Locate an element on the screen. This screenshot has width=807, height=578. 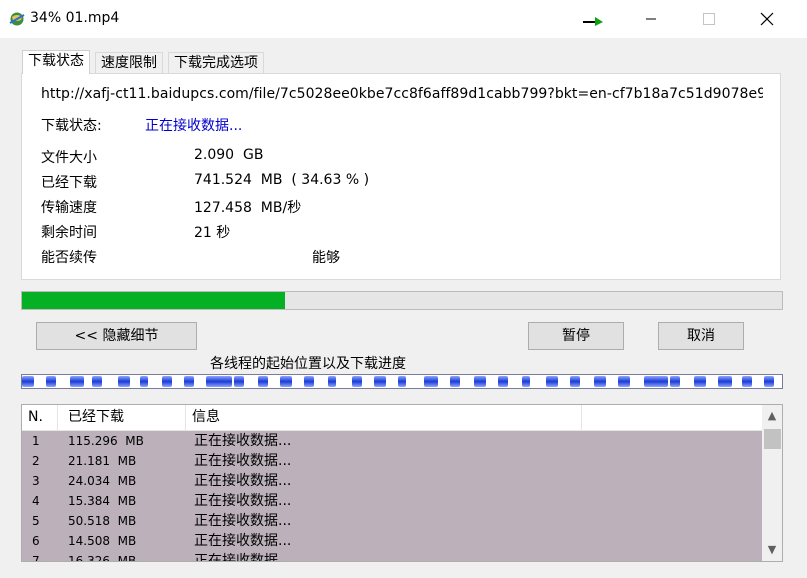
idm-globe-icon is located at coordinates (17, 19).